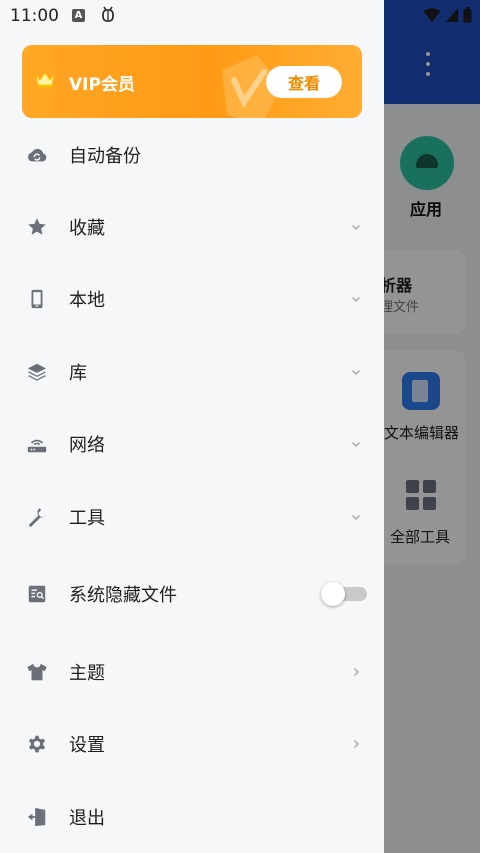 This screenshot has height=853, width=480. I want to click on wifi-icon, so click(432, 15).